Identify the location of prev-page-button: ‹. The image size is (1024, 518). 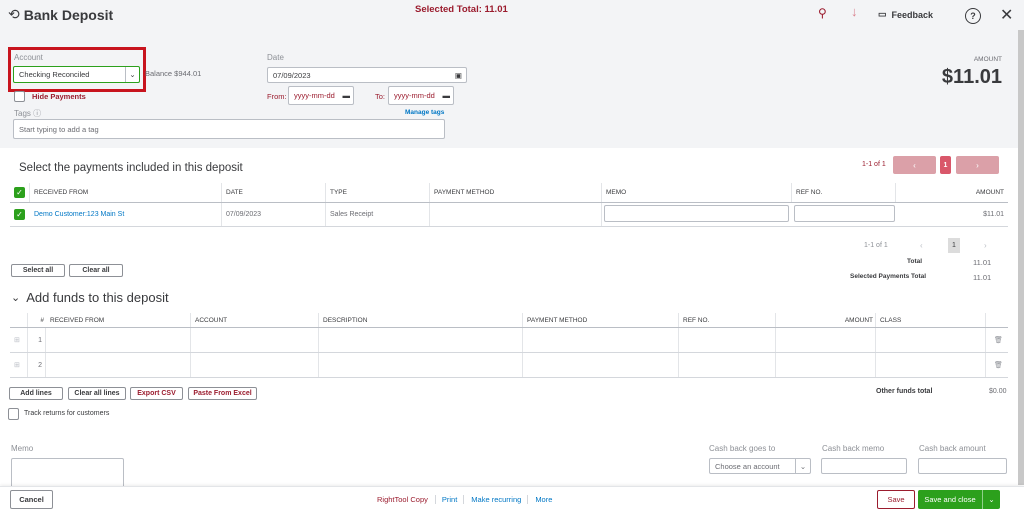
(914, 165).